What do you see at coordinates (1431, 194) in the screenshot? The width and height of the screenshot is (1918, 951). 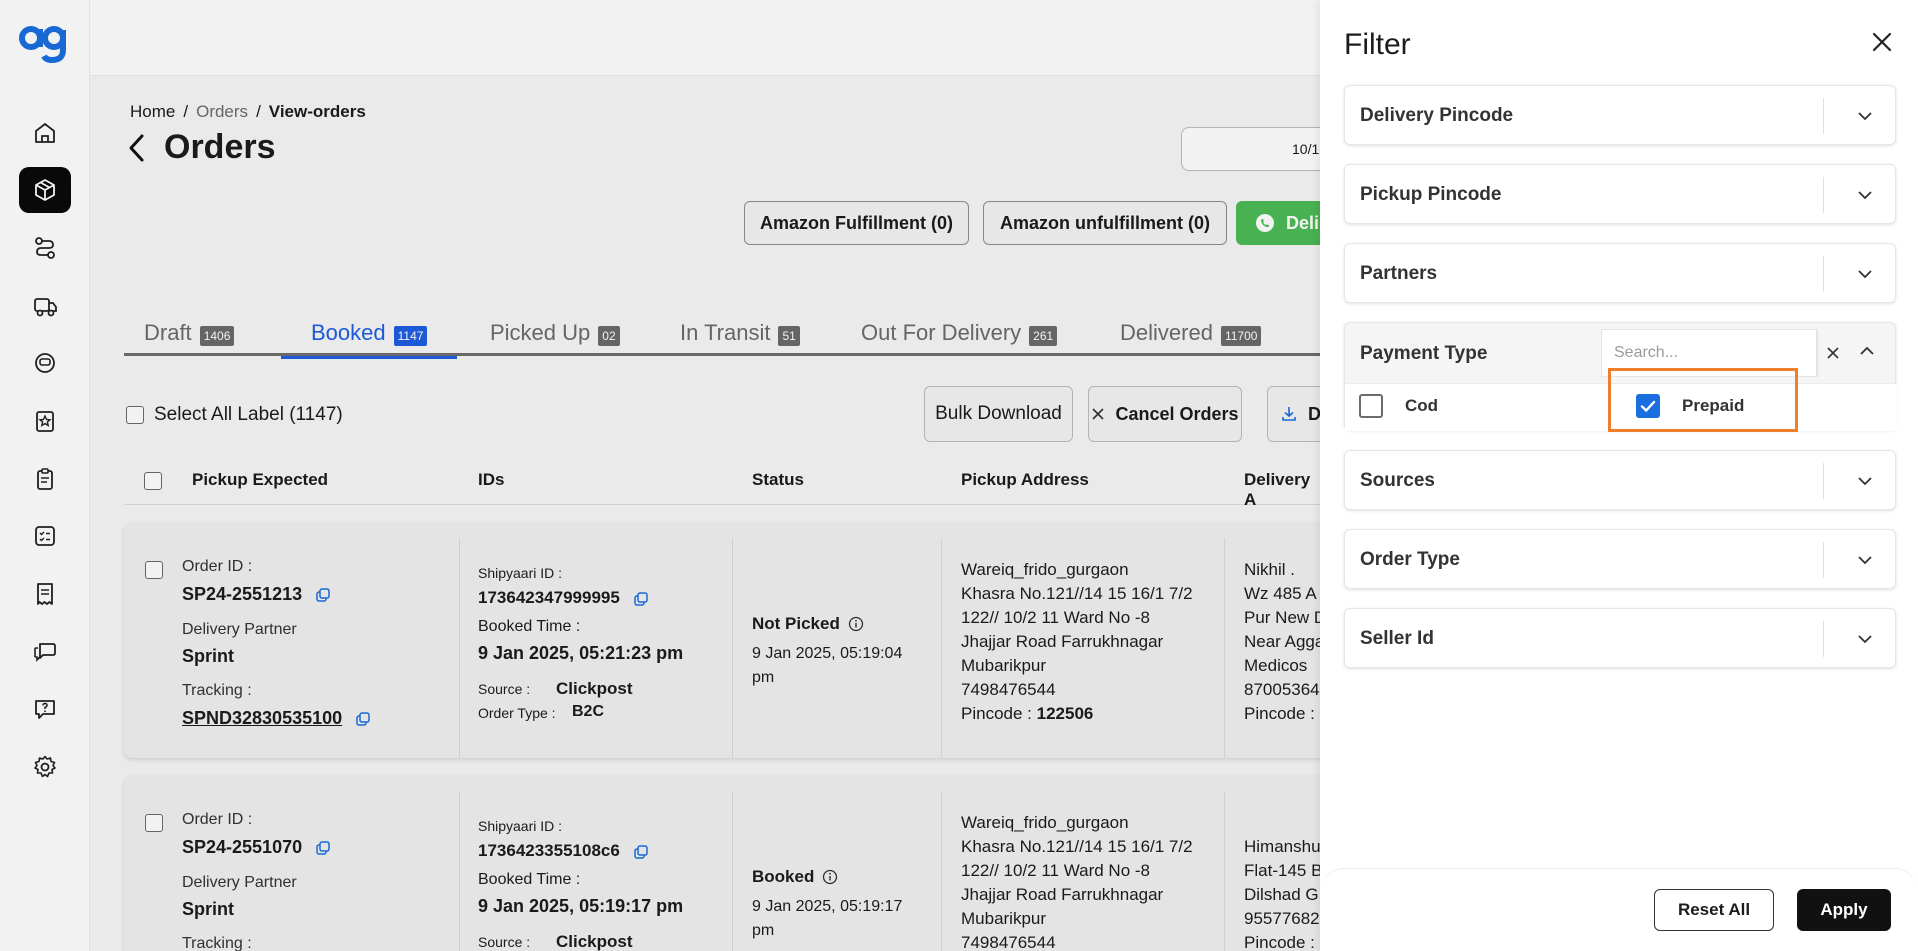 I see `filter-section-label: Pickup Pincode` at bounding box center [1431, 194].